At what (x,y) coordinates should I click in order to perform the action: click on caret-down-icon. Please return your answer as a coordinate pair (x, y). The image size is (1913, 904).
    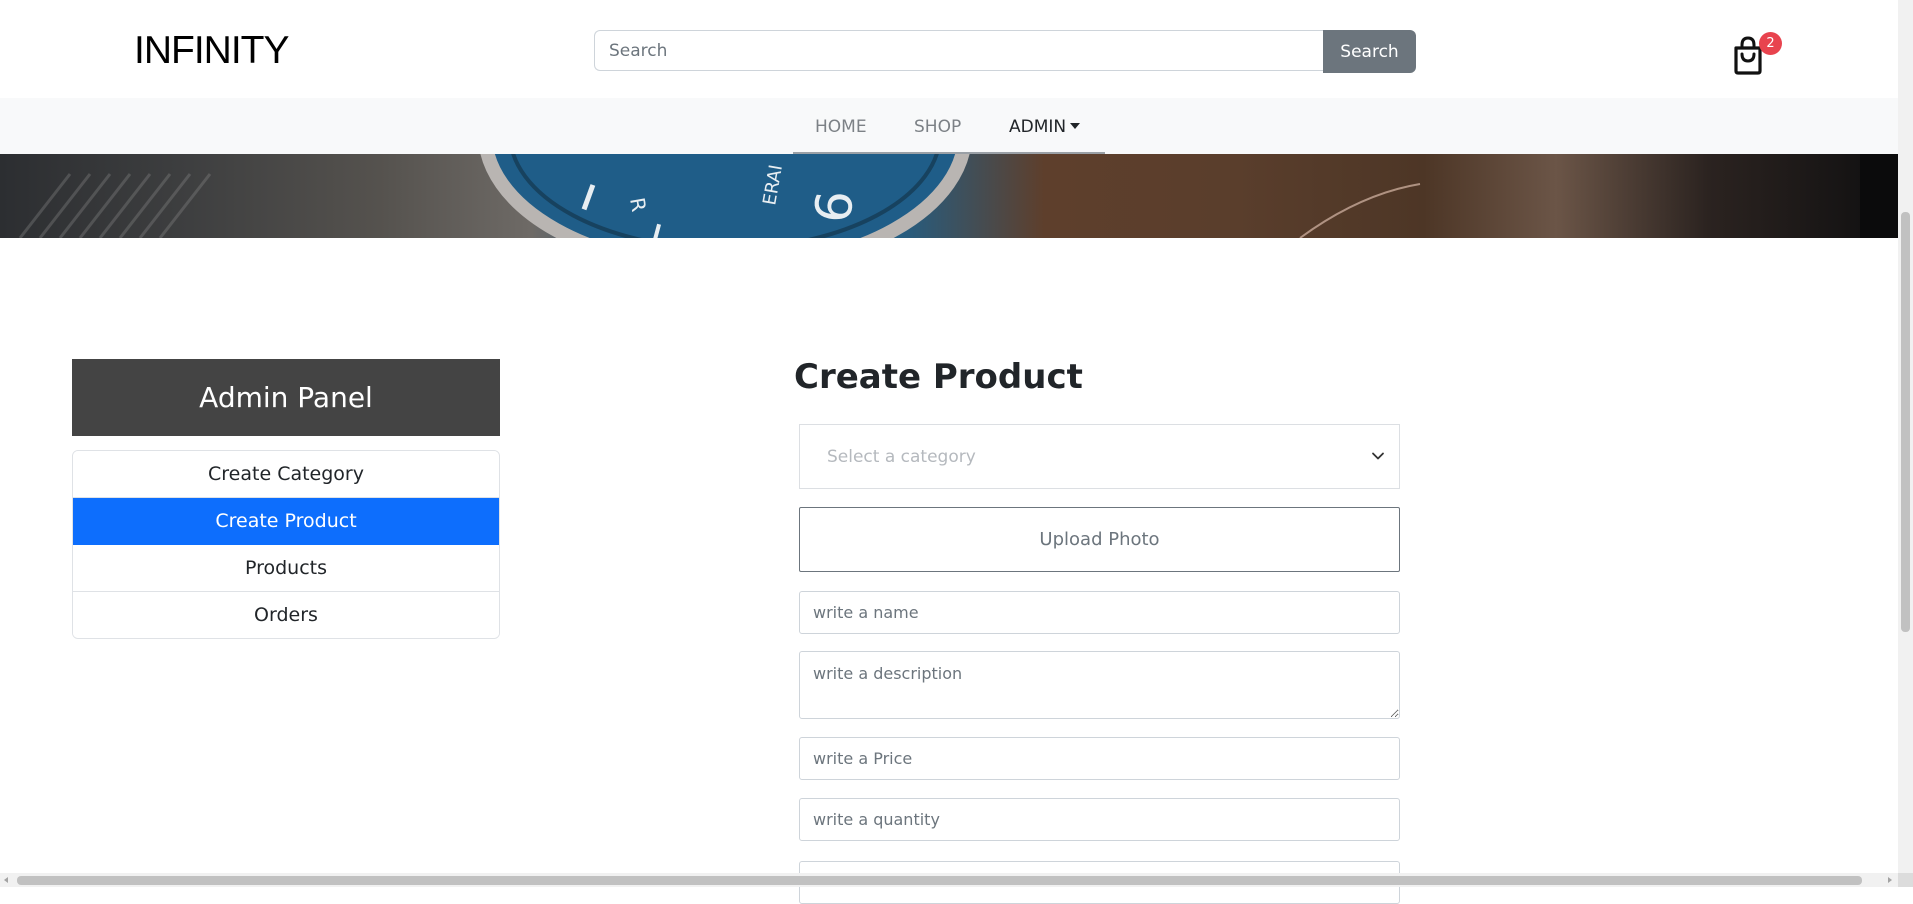
    Looking at the image, I should click on (1075, 126).